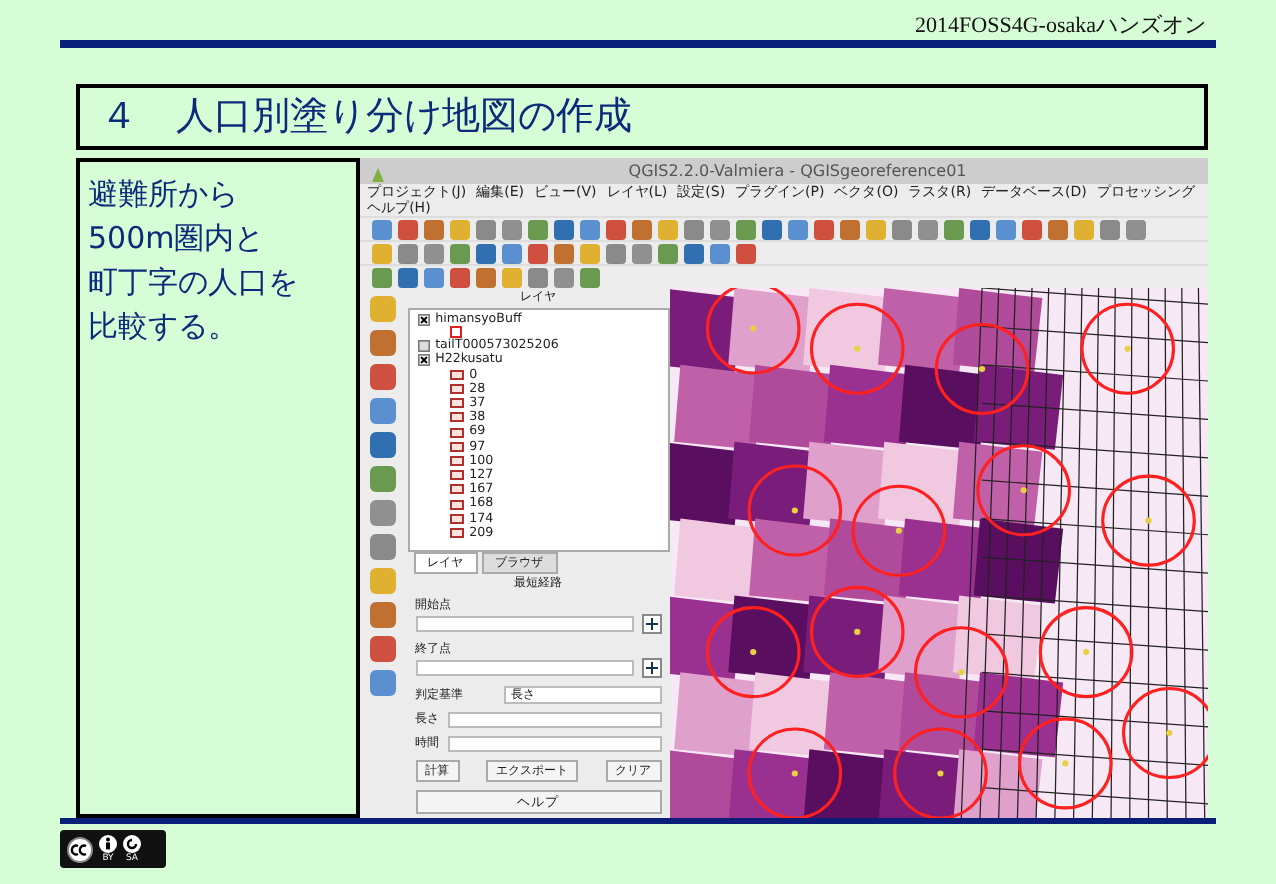 The width and height of the screenshot is (1276, 884). Describe the element at coordinates (80, 849) in the screenshot. I see `cc-icon` at that location.